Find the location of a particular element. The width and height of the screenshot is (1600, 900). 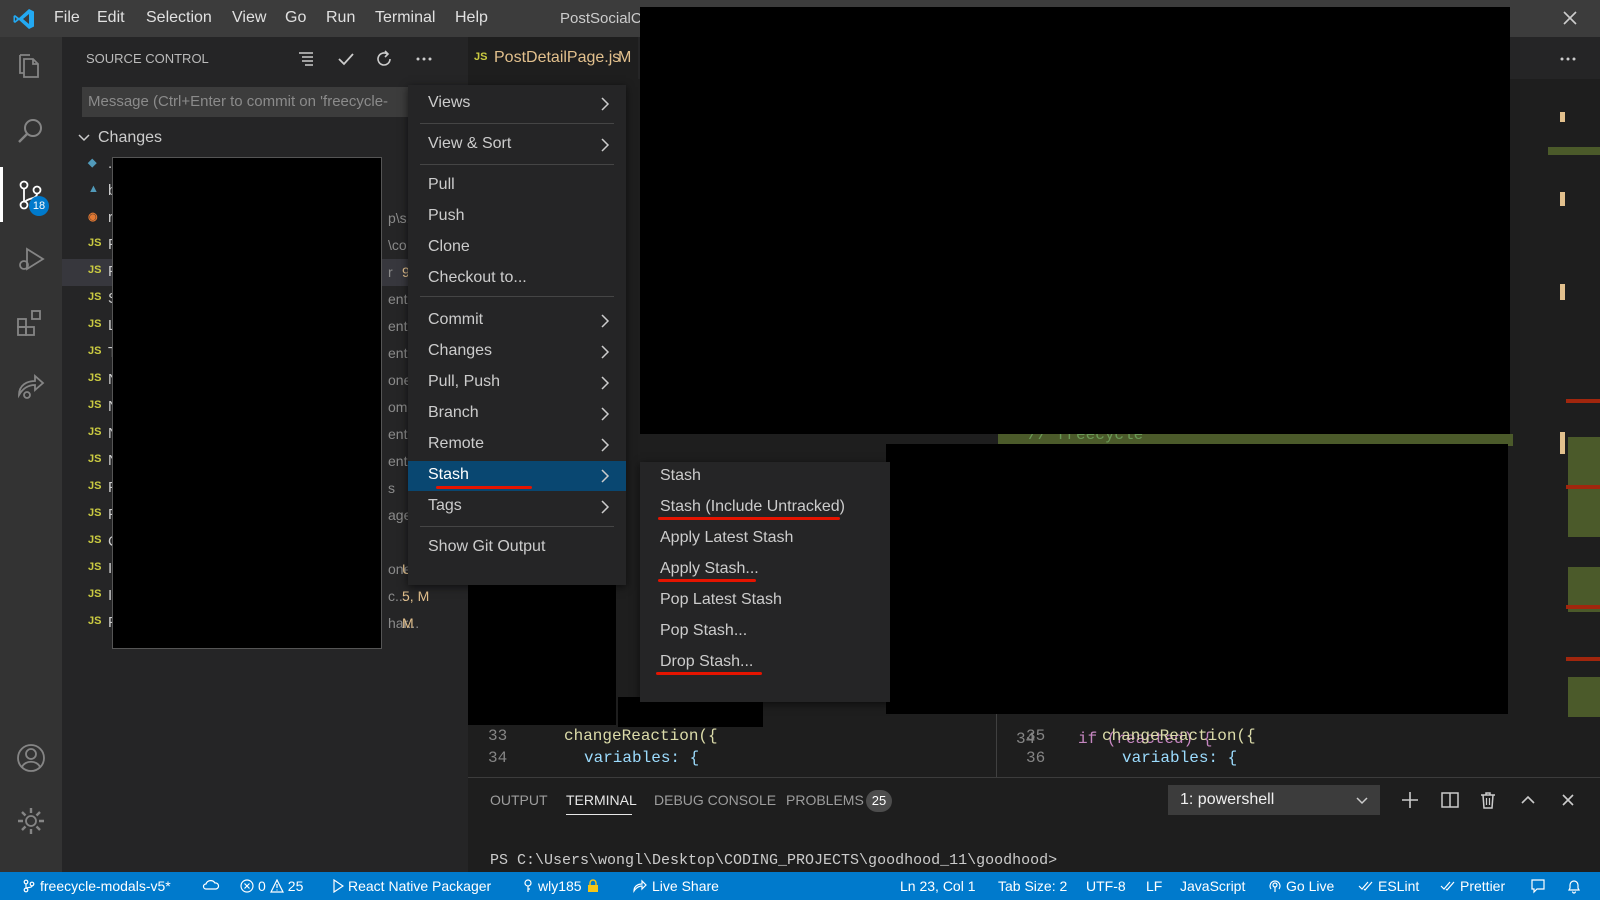

tab-modified-badge: M is located at coordinates (625, 57).